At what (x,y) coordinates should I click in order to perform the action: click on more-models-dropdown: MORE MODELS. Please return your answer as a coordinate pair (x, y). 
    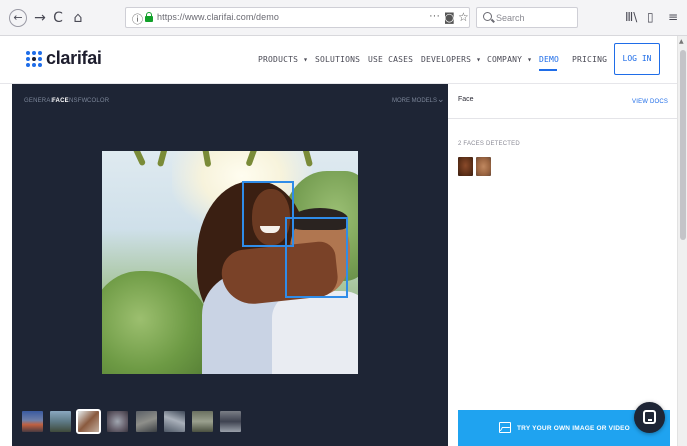
    Looking at the image, I should click on (414, 101).